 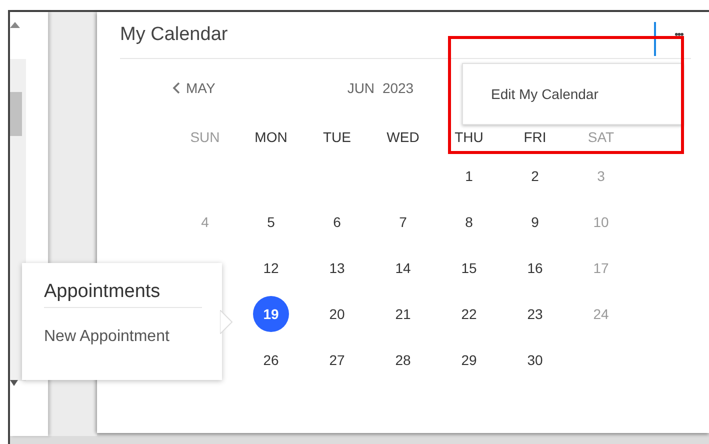 I want to click on day-cell: 27, so click(x=337, y=360).